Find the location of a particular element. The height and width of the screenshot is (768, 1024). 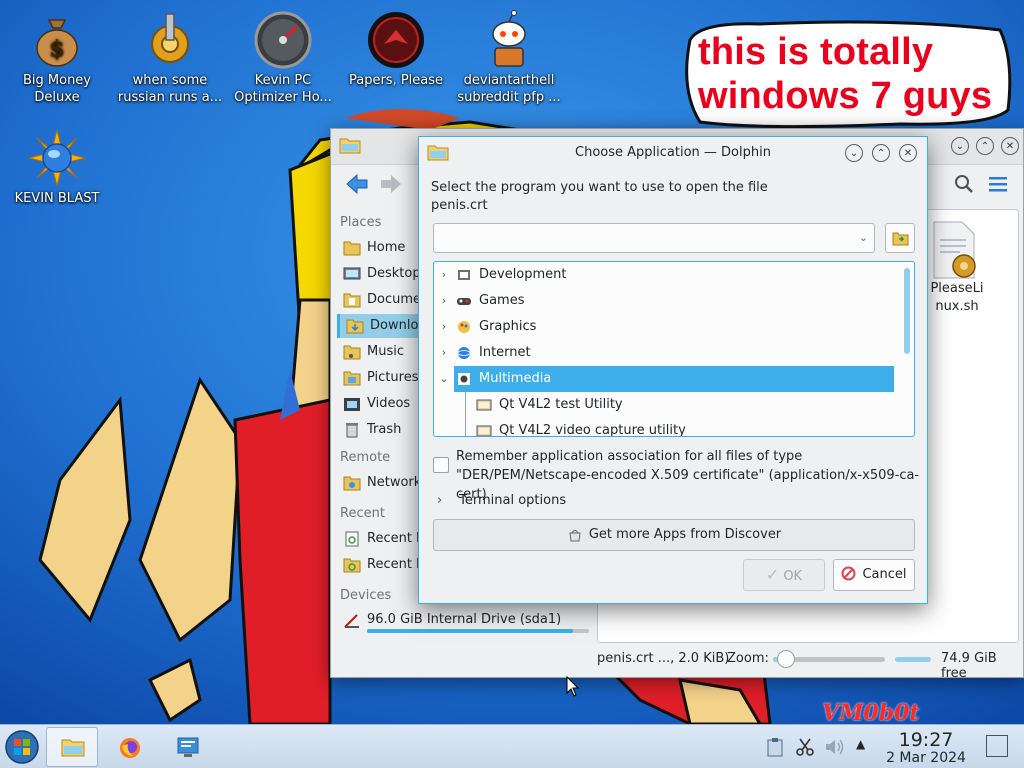

desktop-icon-label: KEVIN BLAST is located at coordinates (57, 198).